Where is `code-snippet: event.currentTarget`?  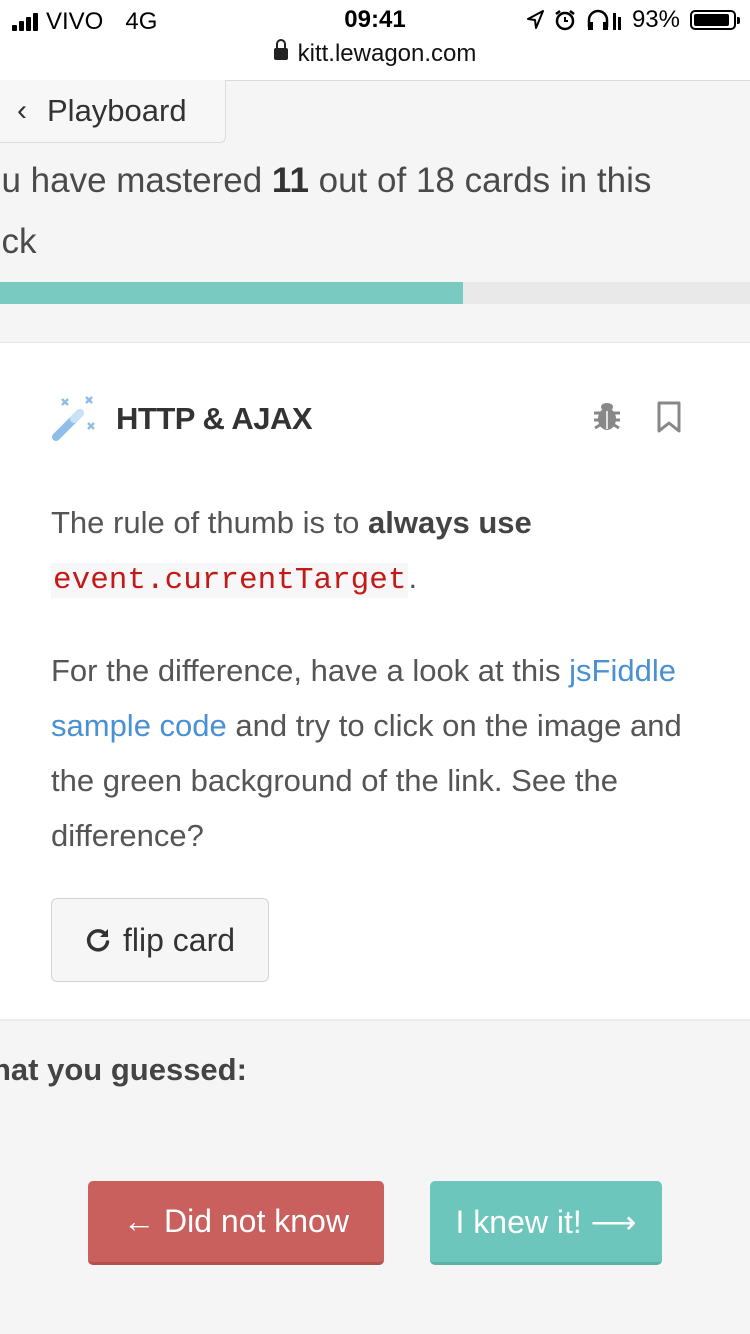 code-snippet: event.currentTarget is located at coordinates (230, 580).